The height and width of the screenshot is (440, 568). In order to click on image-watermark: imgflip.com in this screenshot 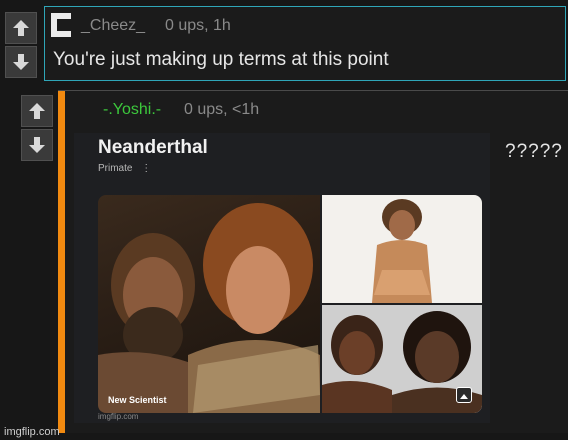, I will do `click(118, 416)`.